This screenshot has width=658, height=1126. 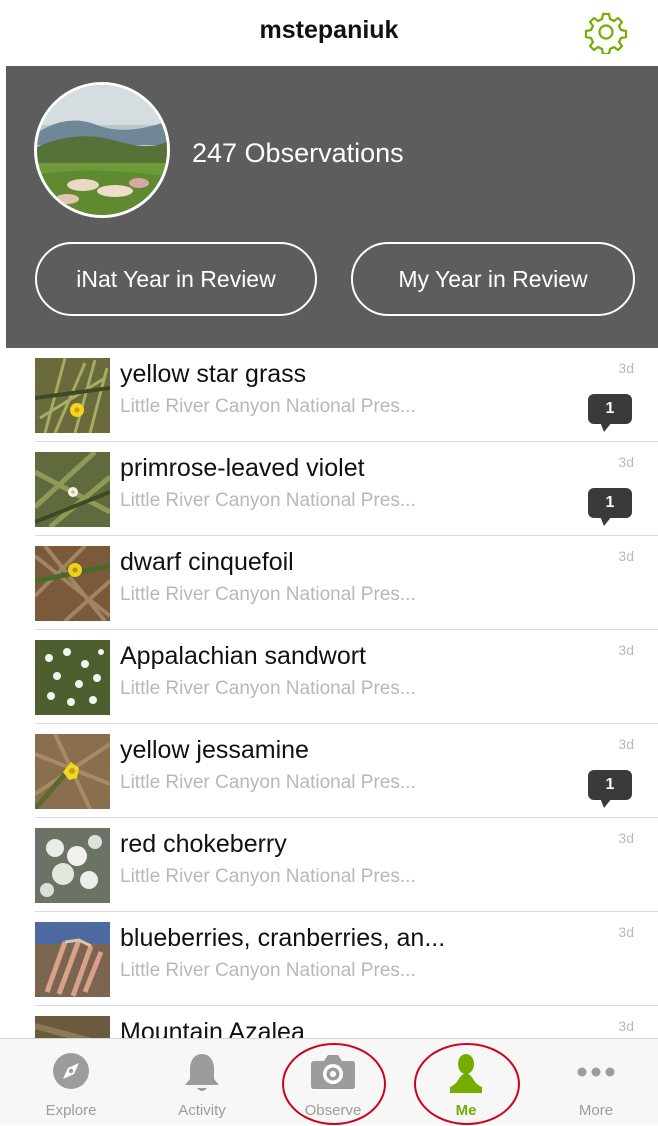 I want to click on observation-name: dwarf cinquefoil, so click(x=207, y=562).